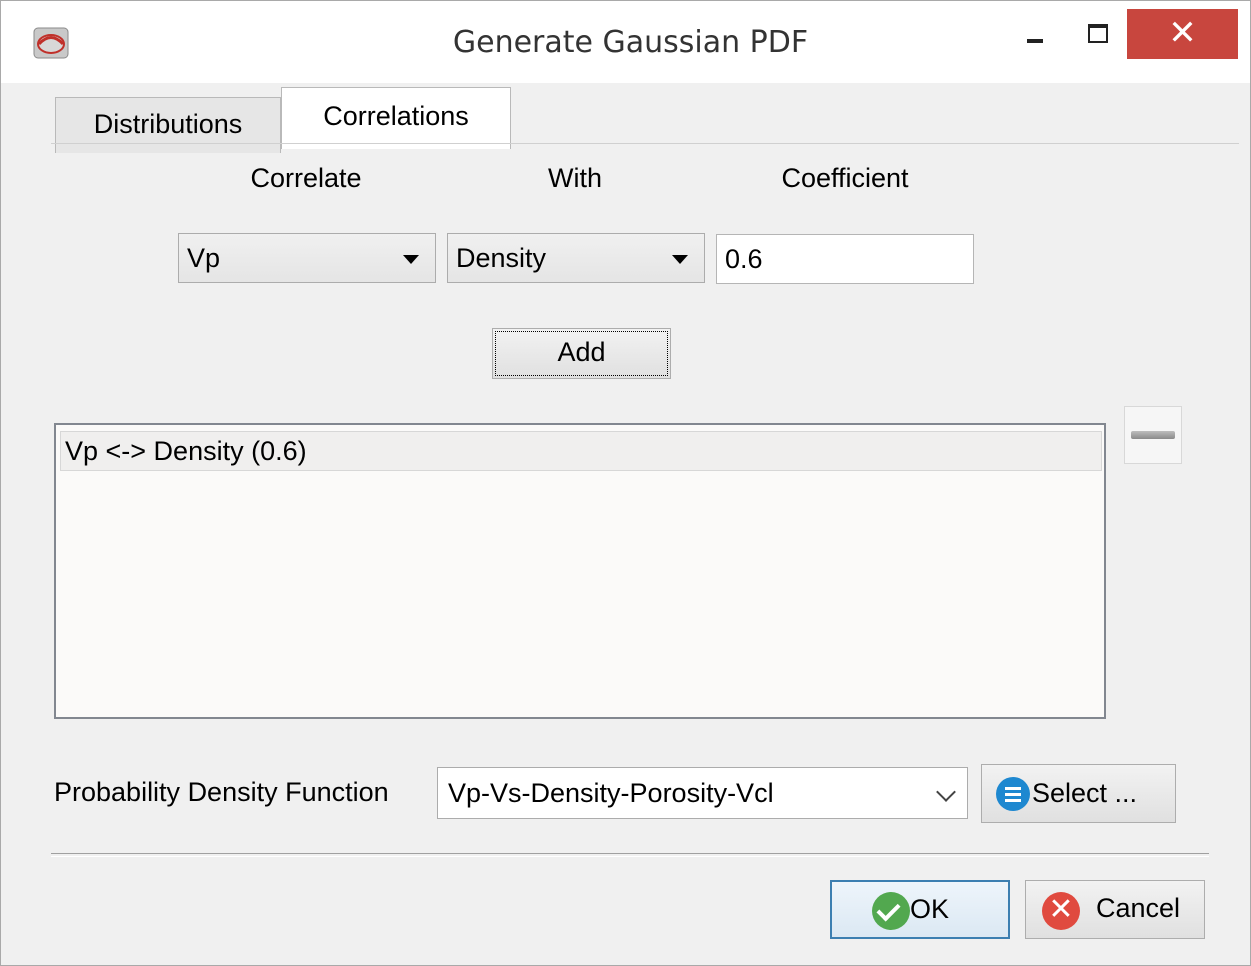 The width and height of the screenshot is (1251, 966). I want to click on remove-correlation-button, so click(1153, 435).